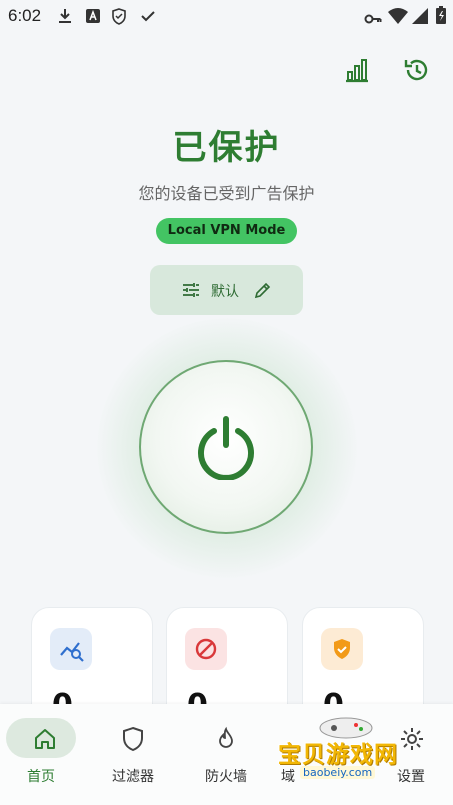  What do you see at coordinates (357, 73) in the screenshot?
I see `bar-chart-icon` at bounding box center [357, 73].